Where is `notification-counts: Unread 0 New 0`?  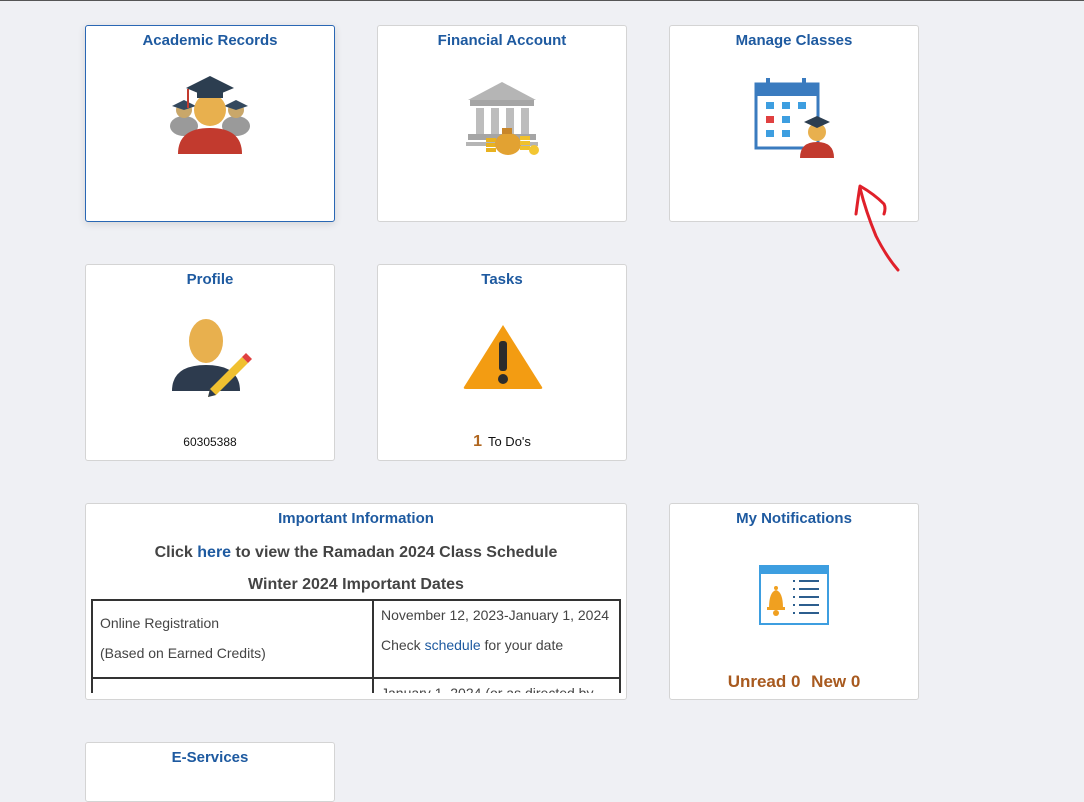 notification-counts: Unread 0 New 0 is located at coordinates (794, 682).